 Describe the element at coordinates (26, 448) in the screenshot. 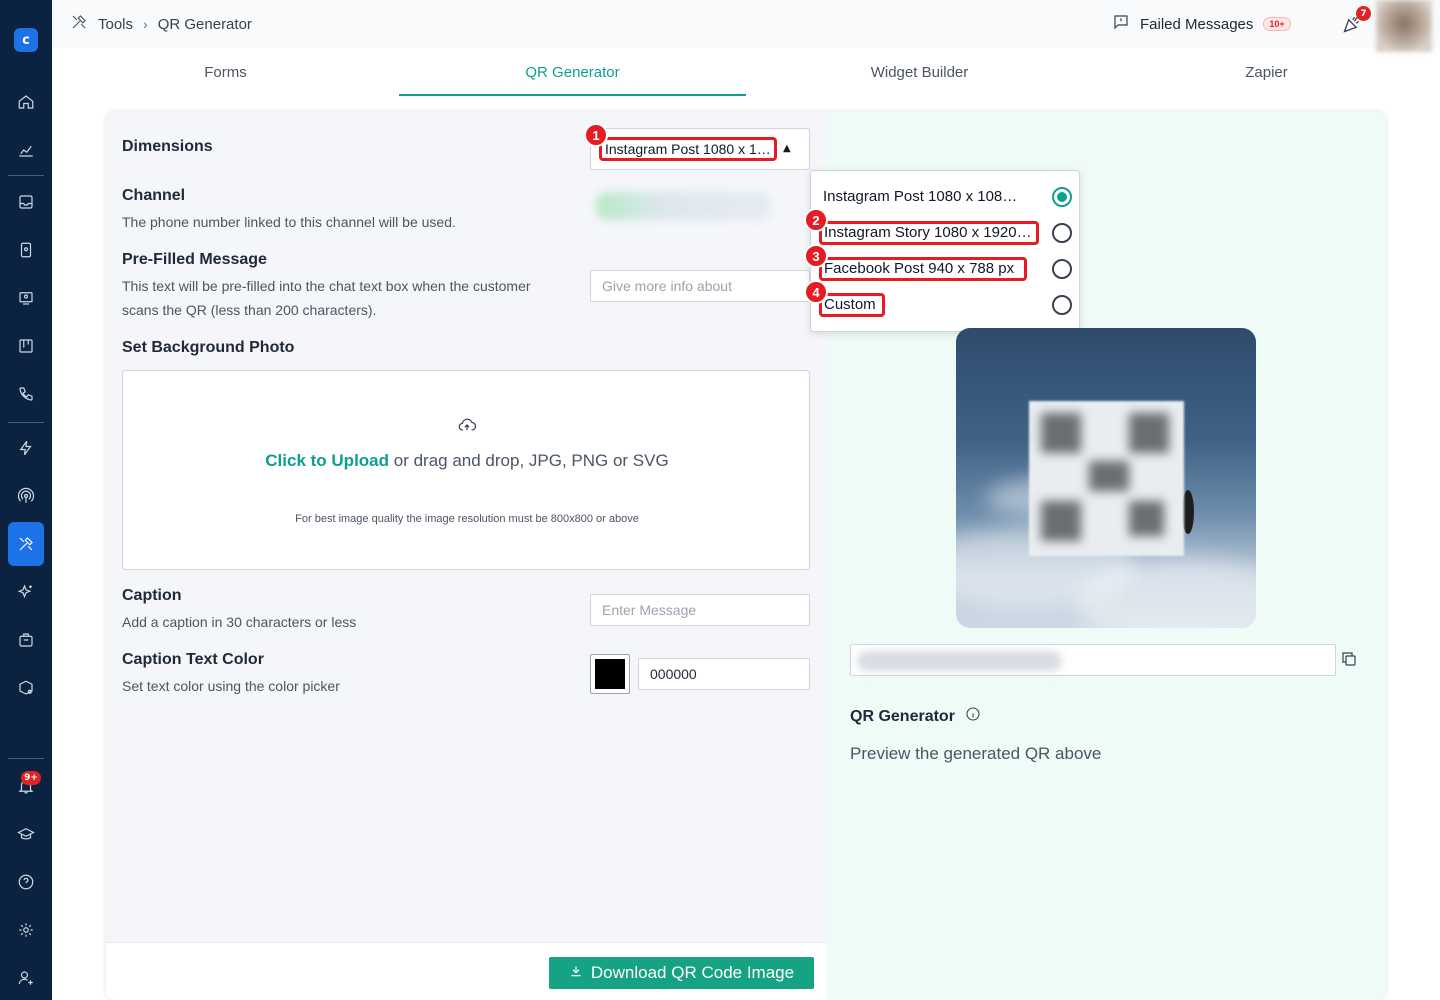

I see `lightning-icon` at that location.